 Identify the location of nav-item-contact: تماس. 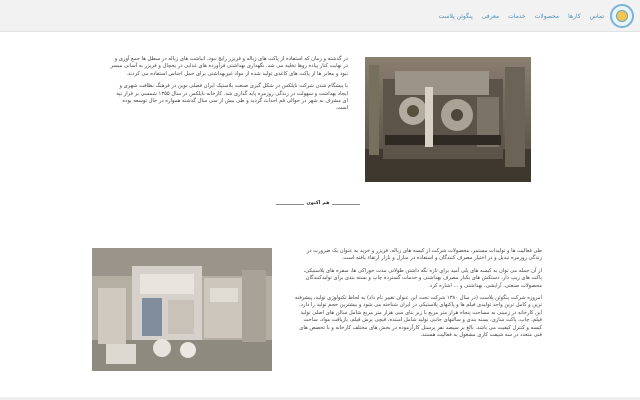
(597, 17).